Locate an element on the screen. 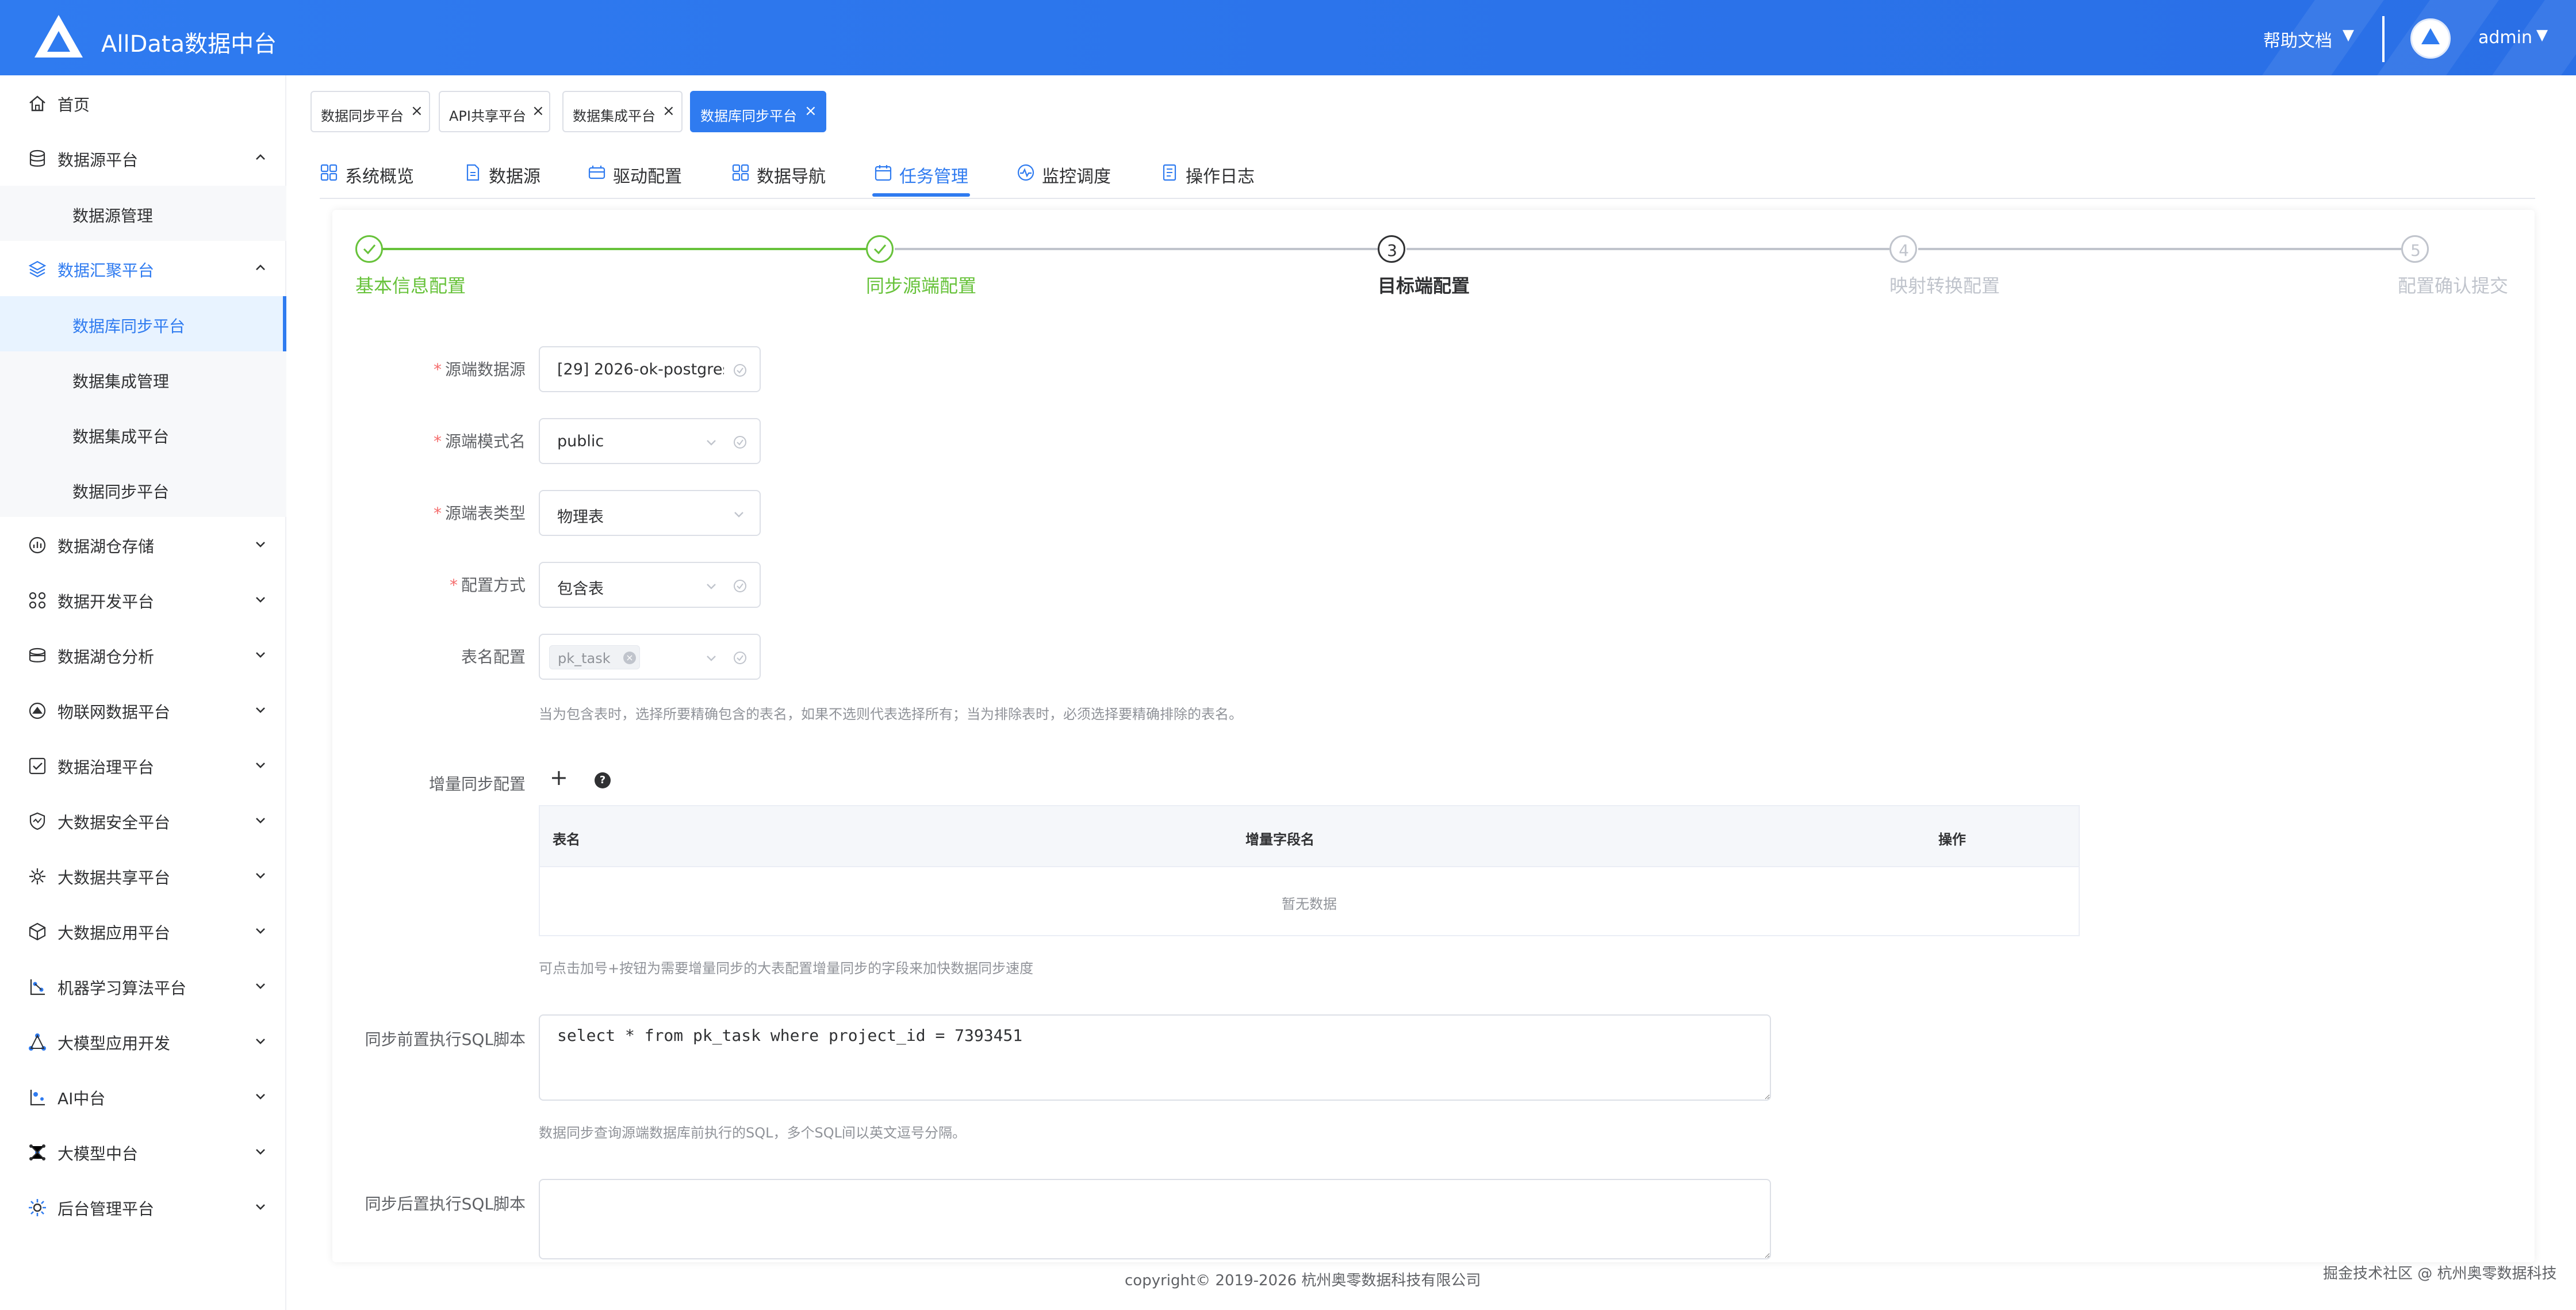 This screenshot has height=1310, width=2576. select-value: [29] 2026-ok-postgresql is located at coordinates (640, 369).